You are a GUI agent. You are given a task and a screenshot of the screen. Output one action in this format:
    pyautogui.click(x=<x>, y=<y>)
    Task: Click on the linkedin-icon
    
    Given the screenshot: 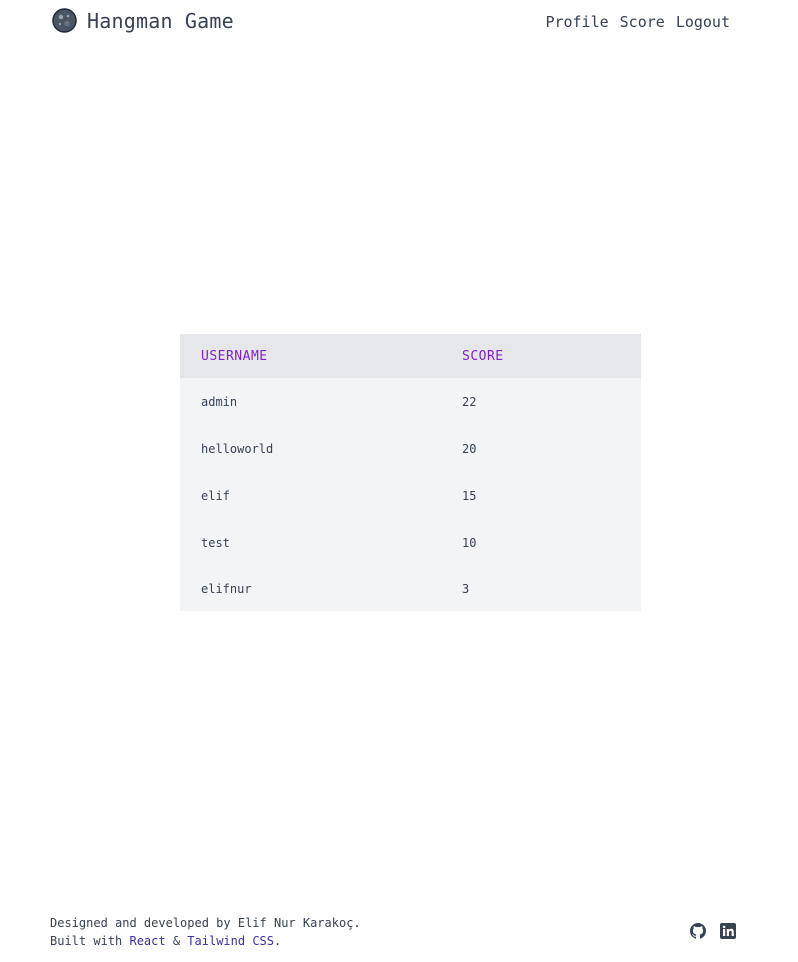 What is the action you would take?
    pyautogui.click(x=728, y=931)
    